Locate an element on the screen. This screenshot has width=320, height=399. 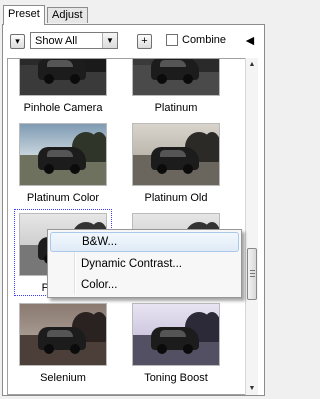
scrollbar-thumb is located at coordinates (252, 274).